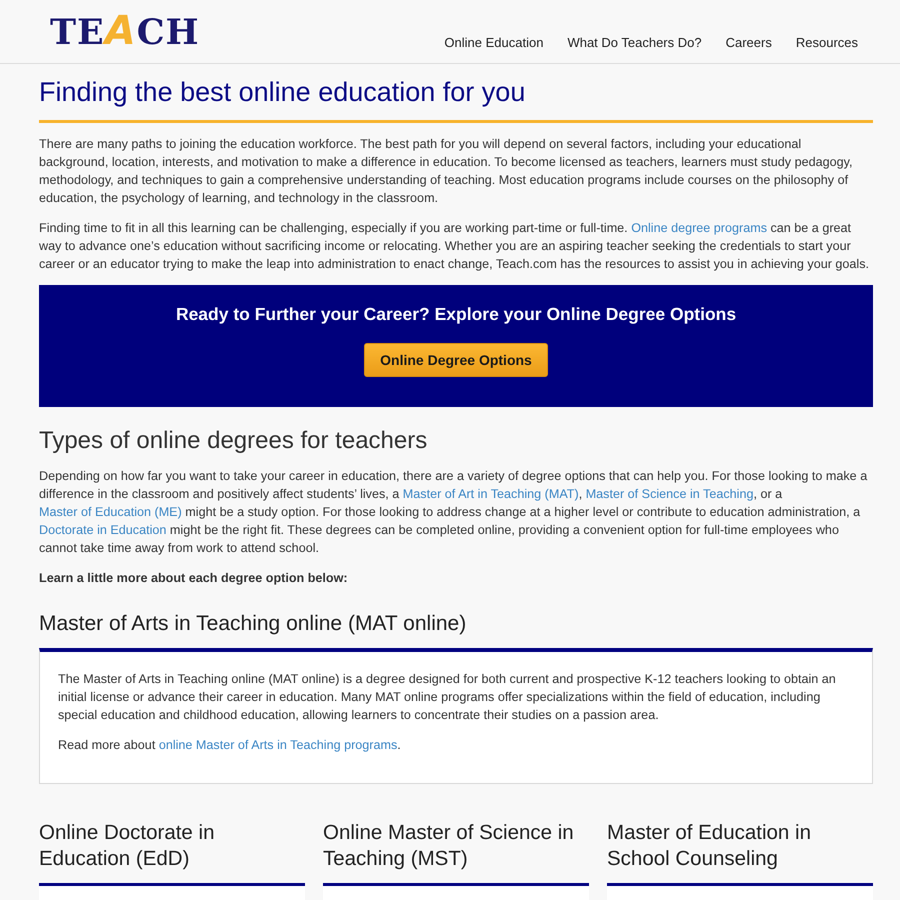 This screenshot has width=900, height=900. Describe the element at coordinates (670, 494) in the screenshot. I see `text-link: Master of Science in Teaching` at that location.